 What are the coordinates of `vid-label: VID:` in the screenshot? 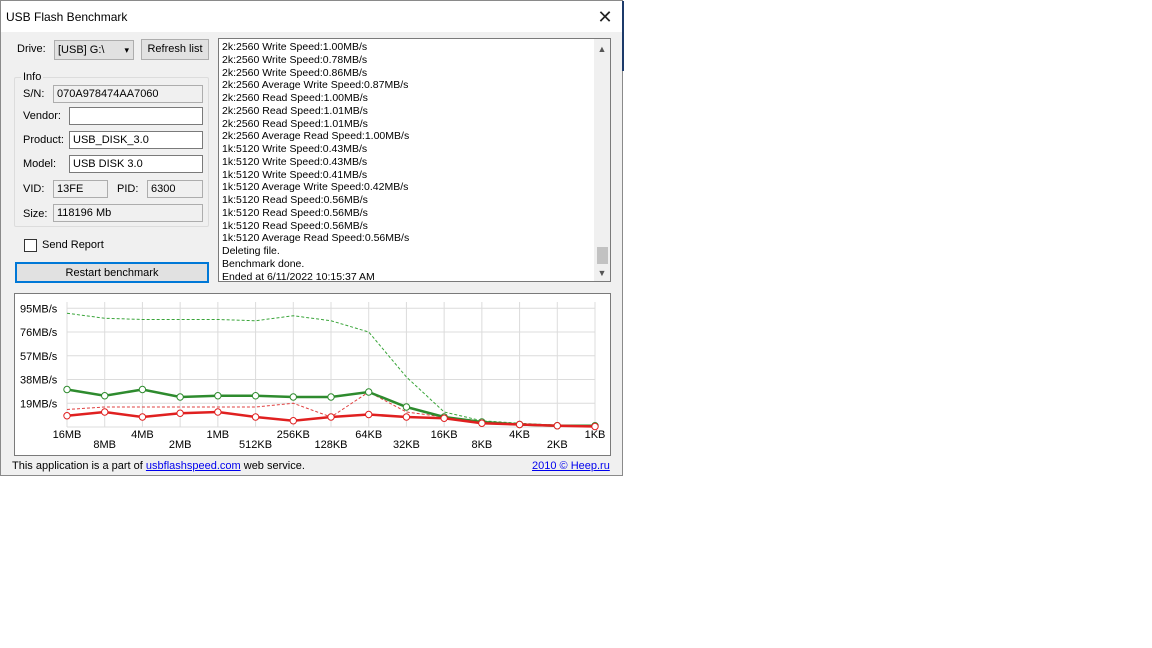 It's located at (34, 189).